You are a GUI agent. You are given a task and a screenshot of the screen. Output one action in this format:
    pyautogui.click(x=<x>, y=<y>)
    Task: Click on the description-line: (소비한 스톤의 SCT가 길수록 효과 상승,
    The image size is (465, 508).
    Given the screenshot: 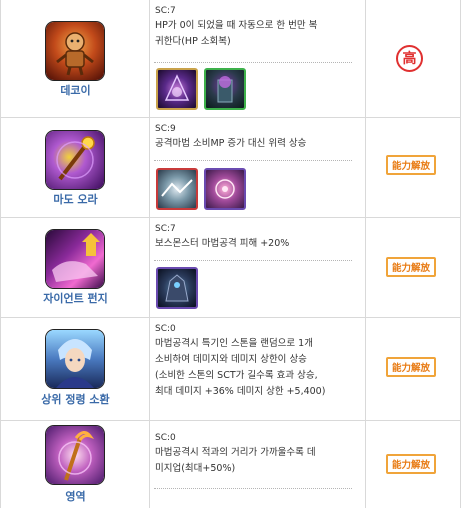 What is the action you would take?
    pyautogui.click(x=236, y=375)
    